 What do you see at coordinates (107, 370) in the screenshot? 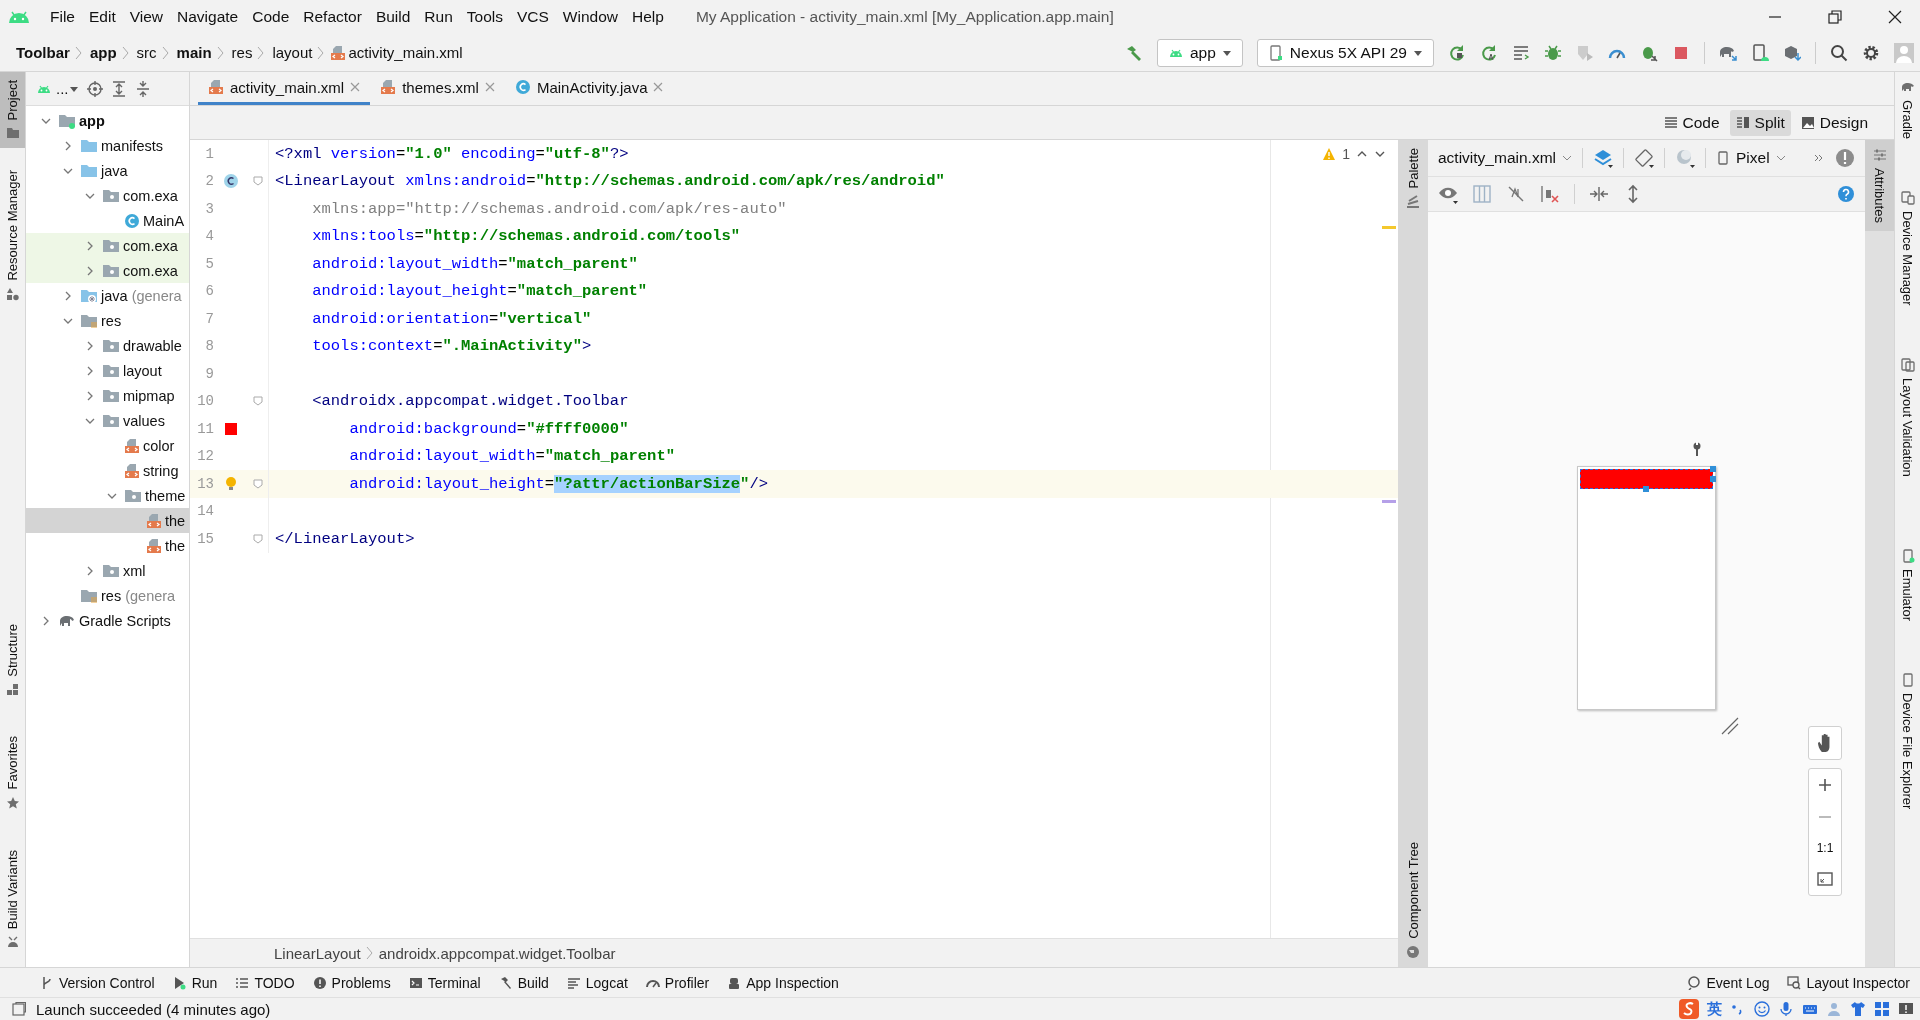
I see `tree-item: layout` at bounding box center [107, 370].